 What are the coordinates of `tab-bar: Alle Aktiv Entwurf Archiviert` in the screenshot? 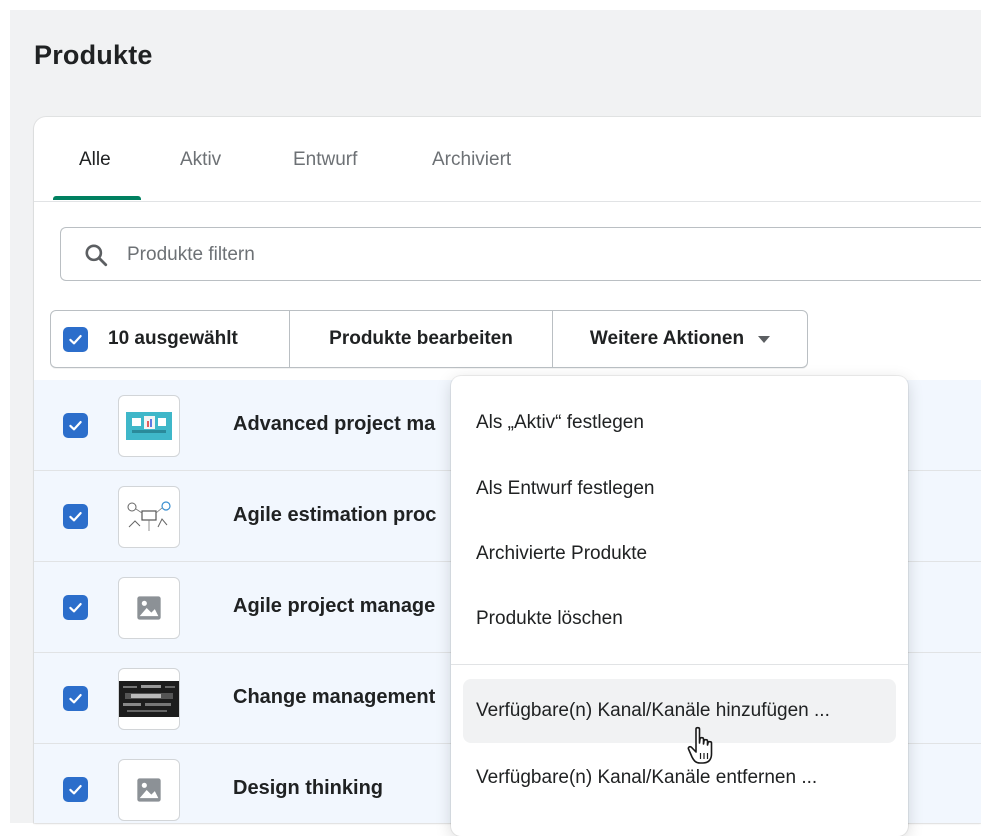 It's located at (507, 159).